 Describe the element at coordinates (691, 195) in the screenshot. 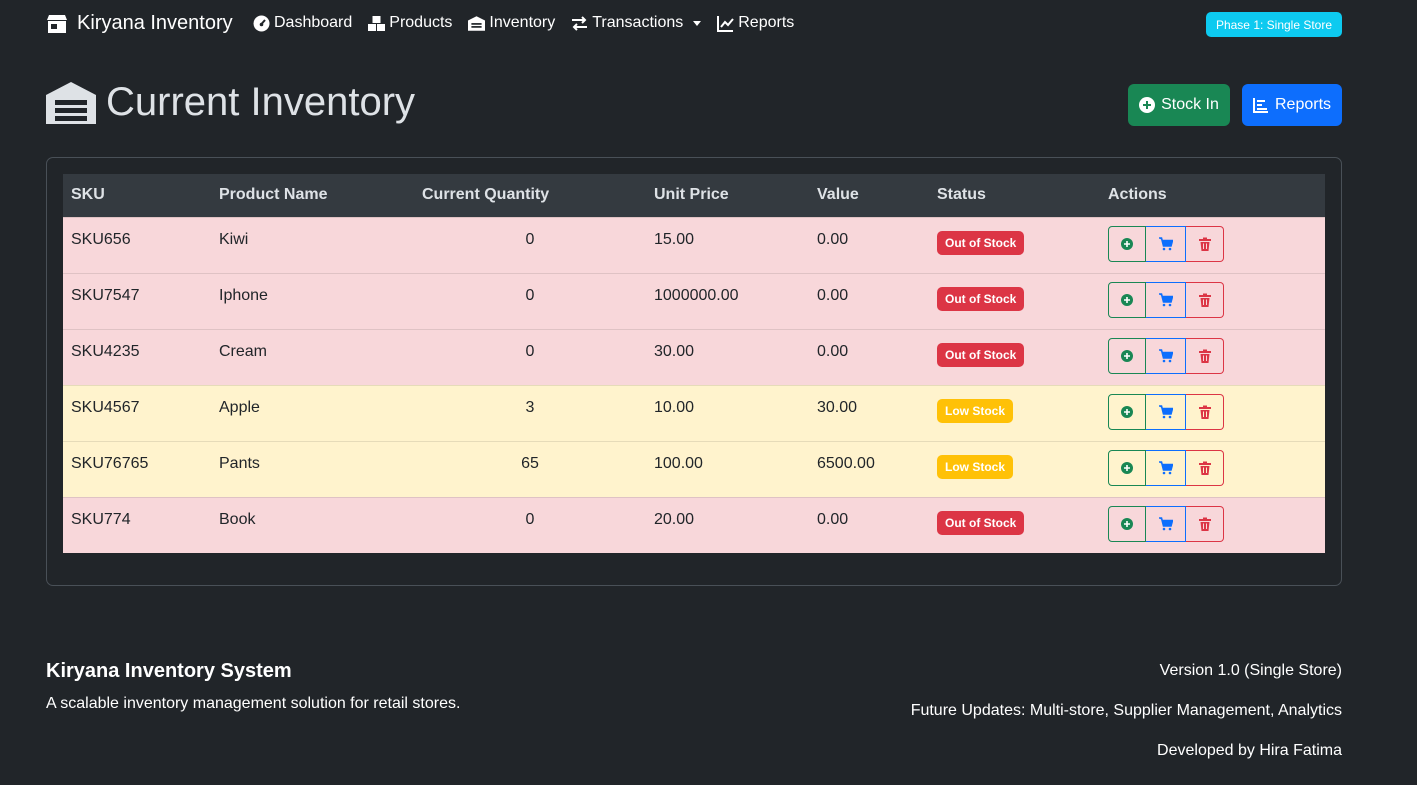

I see `header-unit-price: Unit Price` at that location.